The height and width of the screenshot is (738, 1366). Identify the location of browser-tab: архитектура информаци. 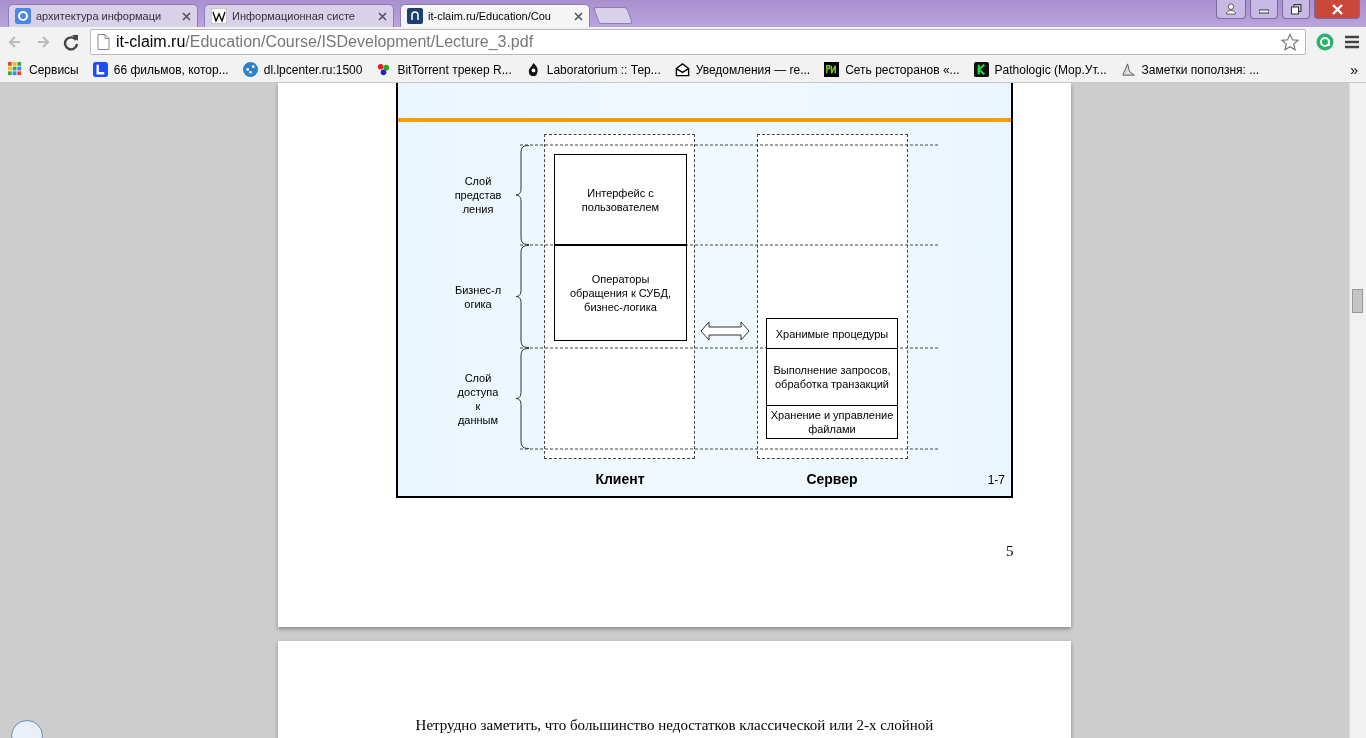
(103, 15).